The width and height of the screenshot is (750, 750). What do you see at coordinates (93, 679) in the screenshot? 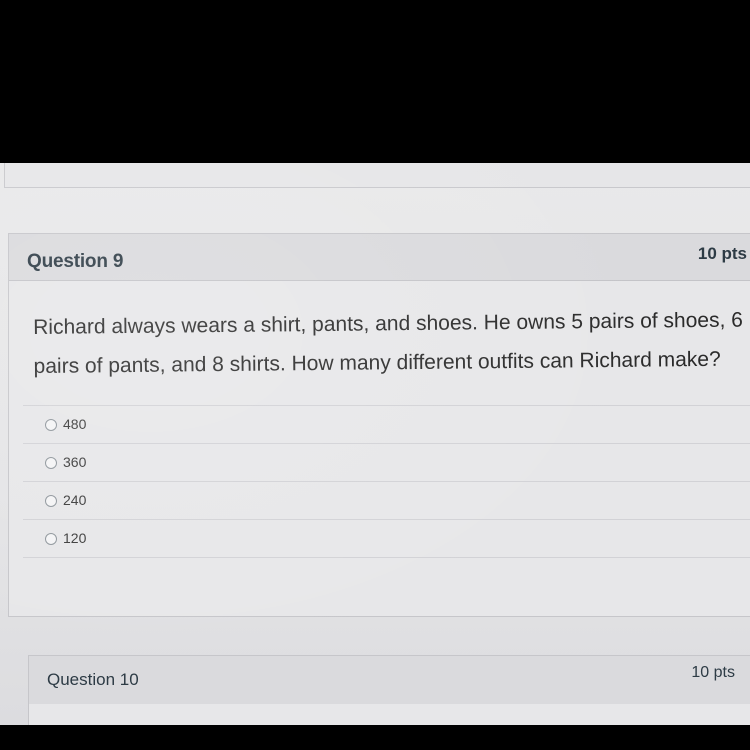
I see `question-title: Question 10` at bounding box center [93, 679].